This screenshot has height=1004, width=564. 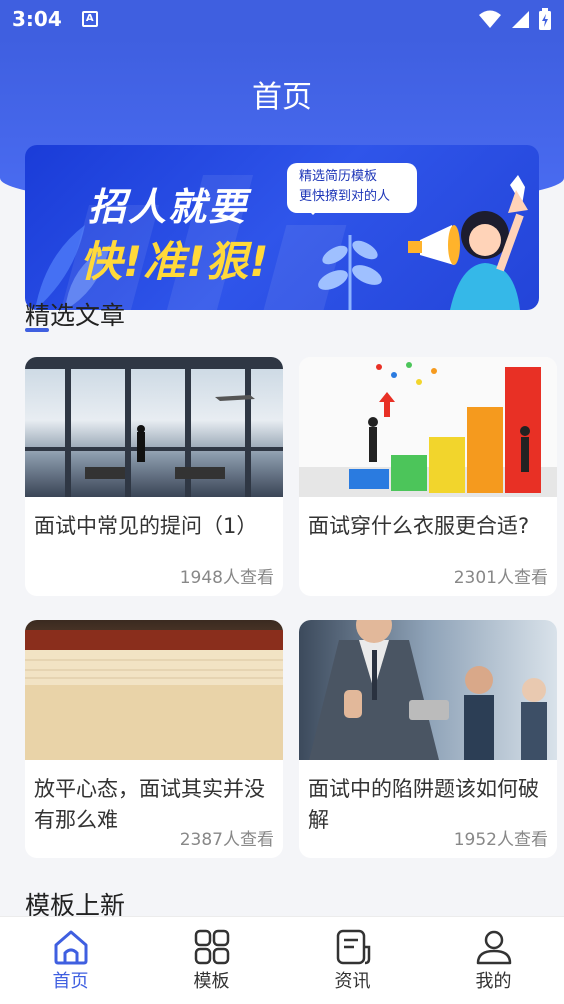 I want to click on banner-headline: 招人就要, so click(x=168, y=207).